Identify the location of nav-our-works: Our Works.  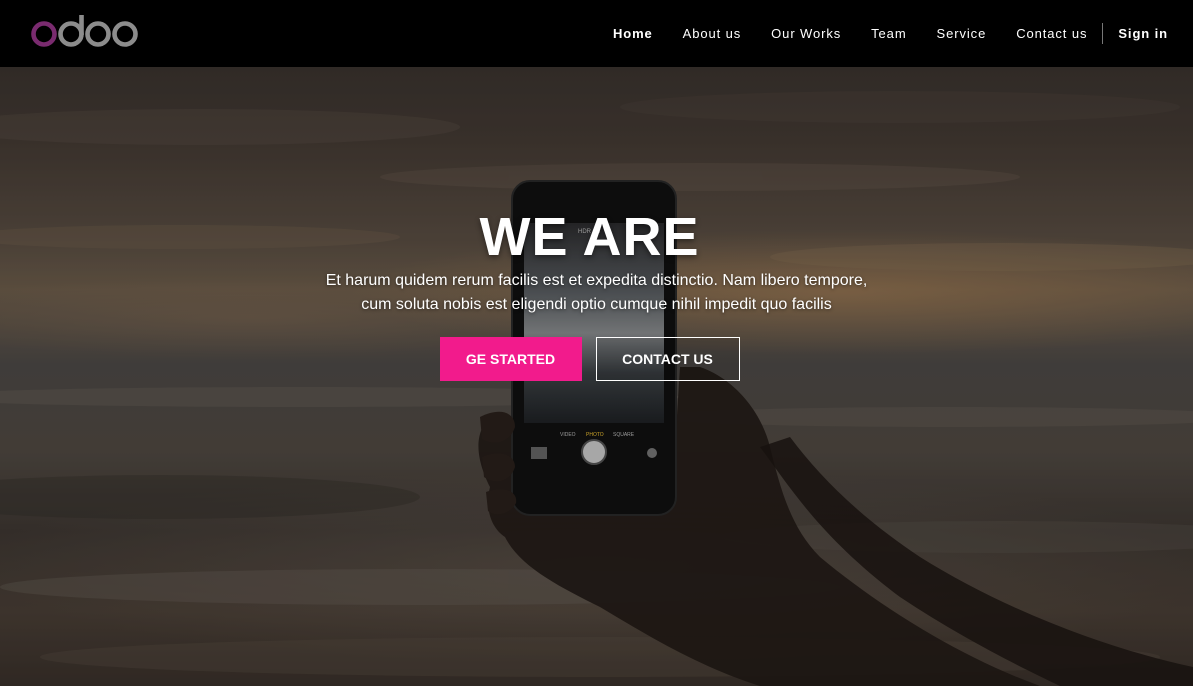
(806, 33).